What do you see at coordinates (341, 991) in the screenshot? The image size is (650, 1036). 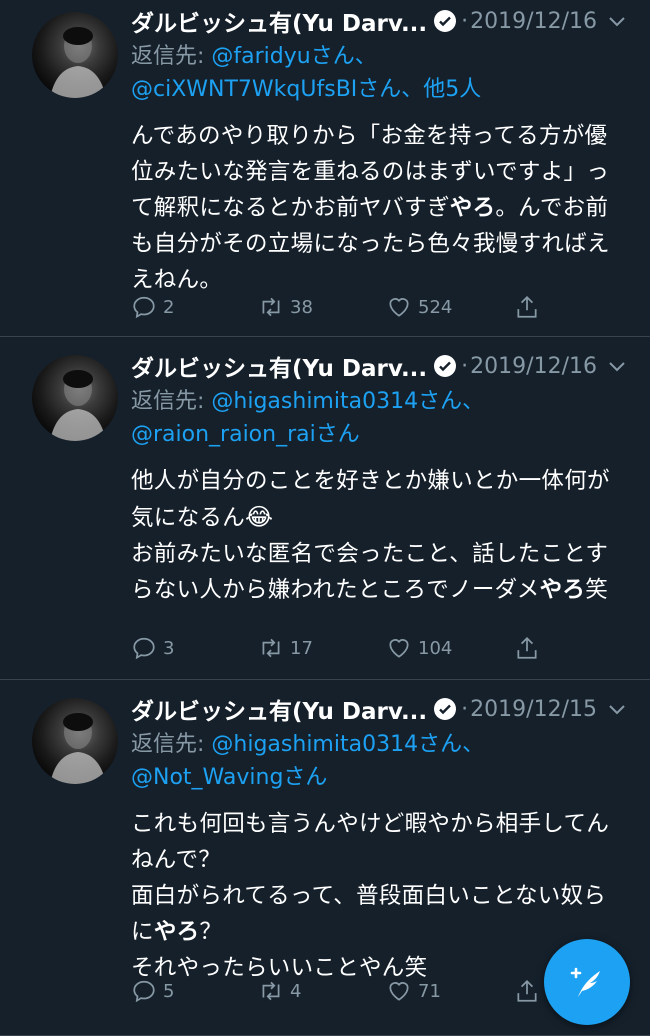 I see `action-bar: 5 4 71` at bounding box center [341, 991].